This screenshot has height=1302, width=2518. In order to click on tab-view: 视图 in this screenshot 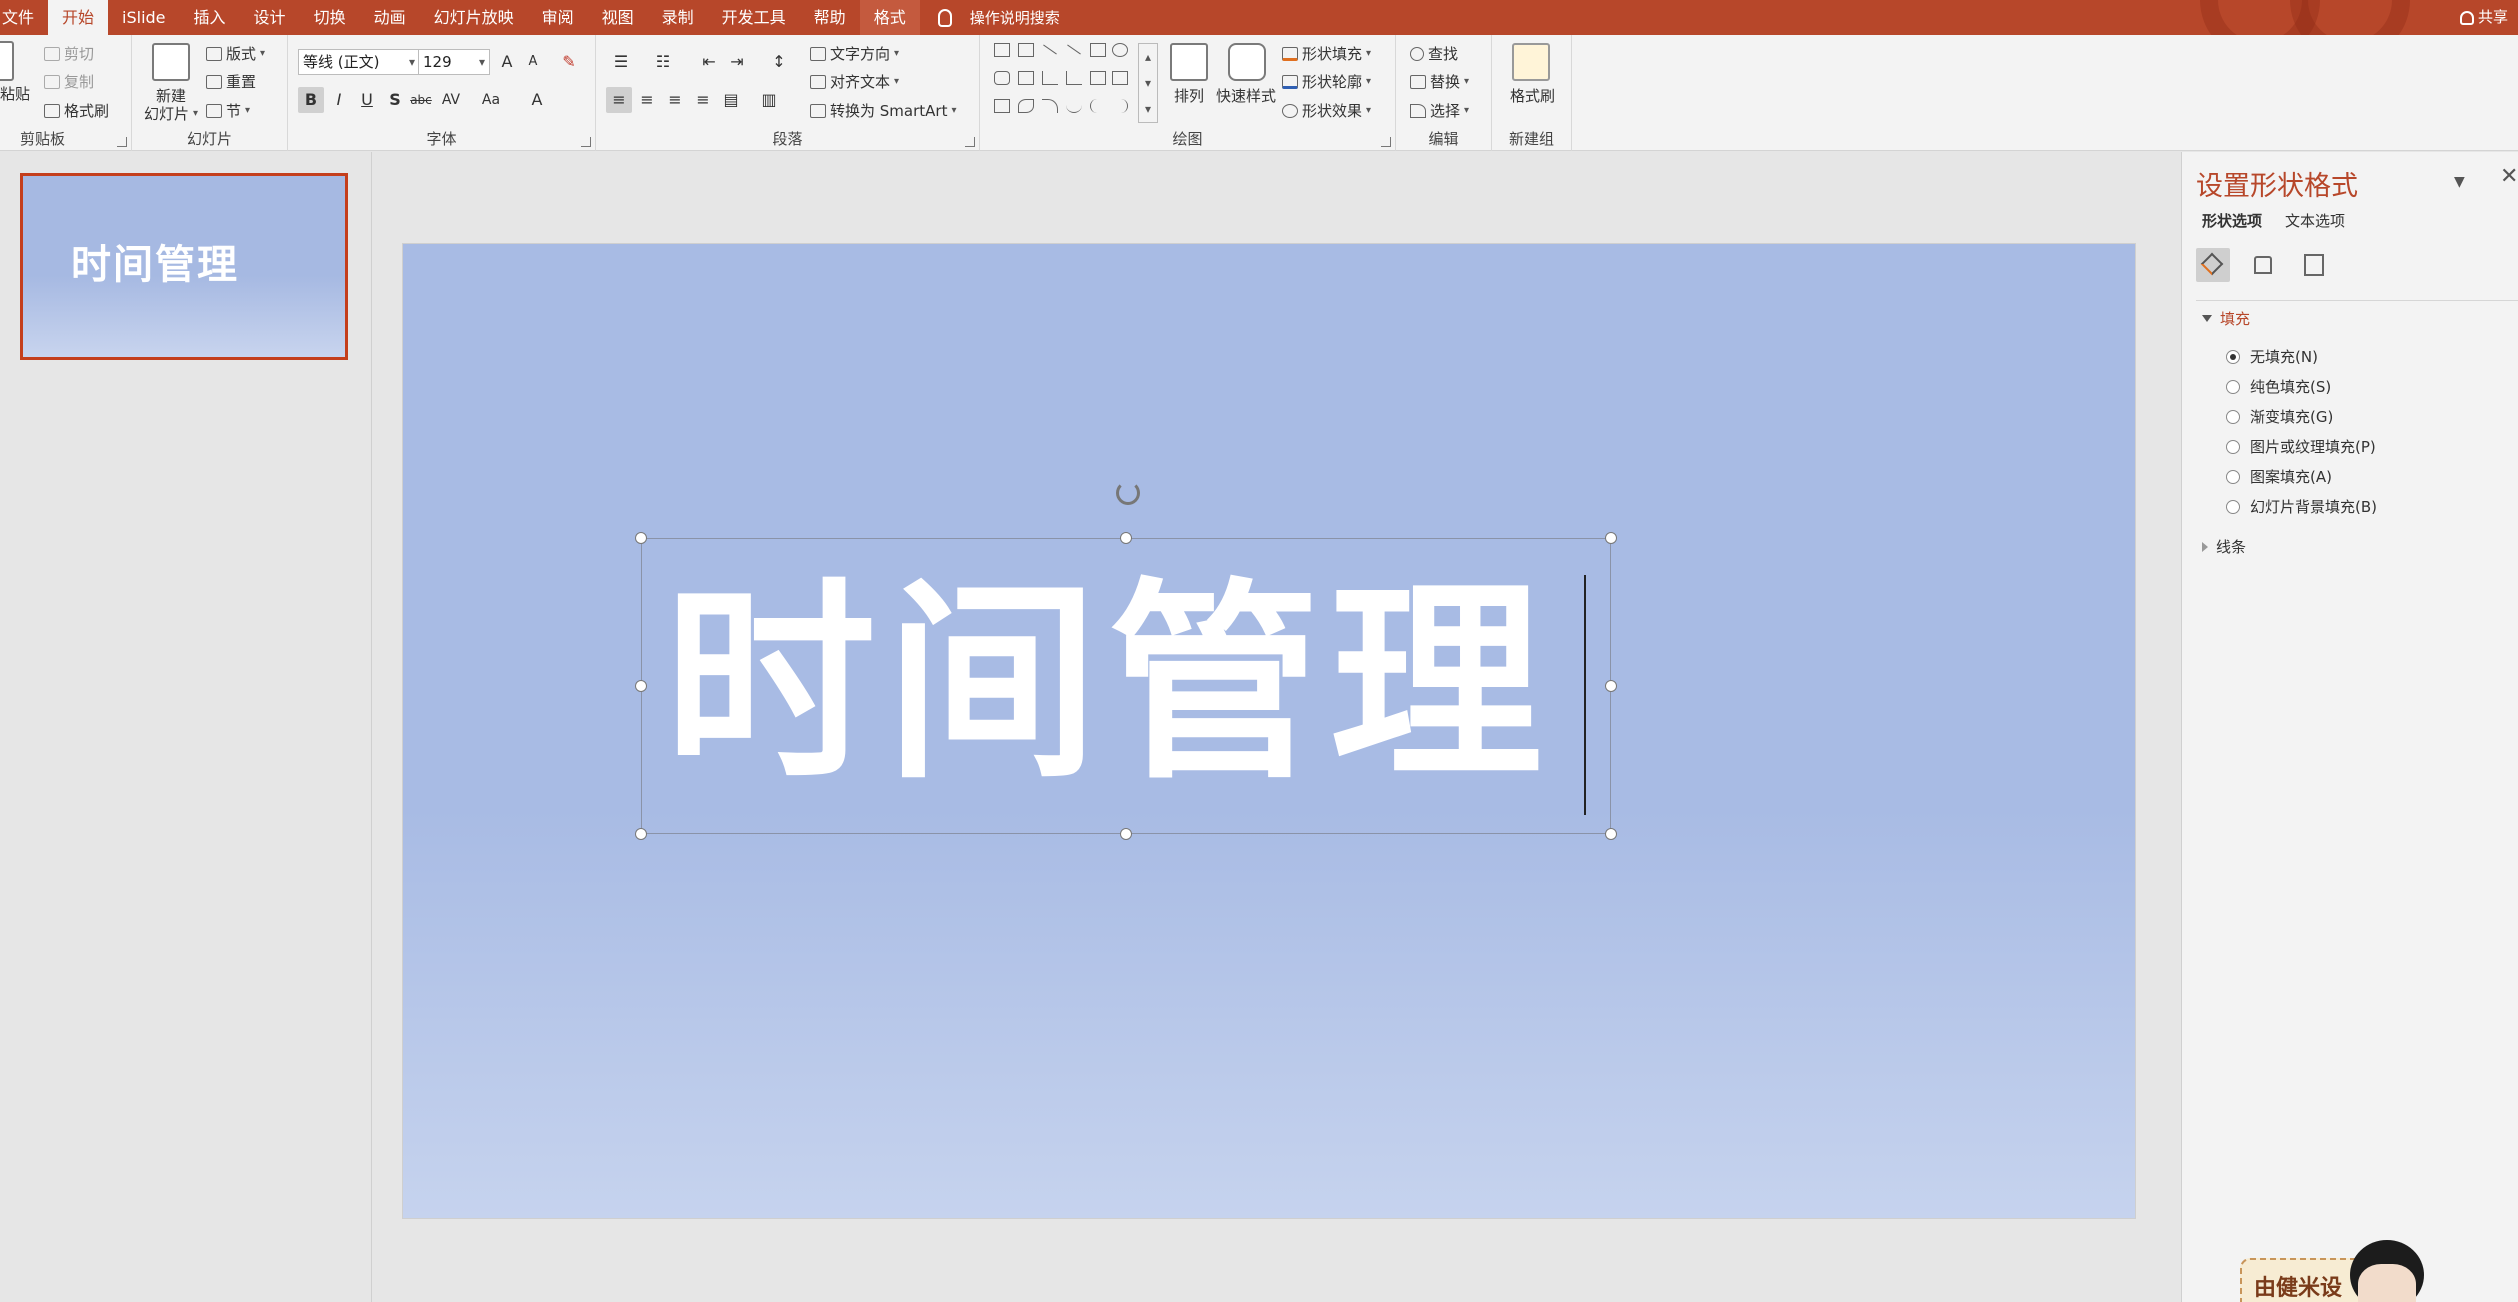, I will do `click(618, 17)`.